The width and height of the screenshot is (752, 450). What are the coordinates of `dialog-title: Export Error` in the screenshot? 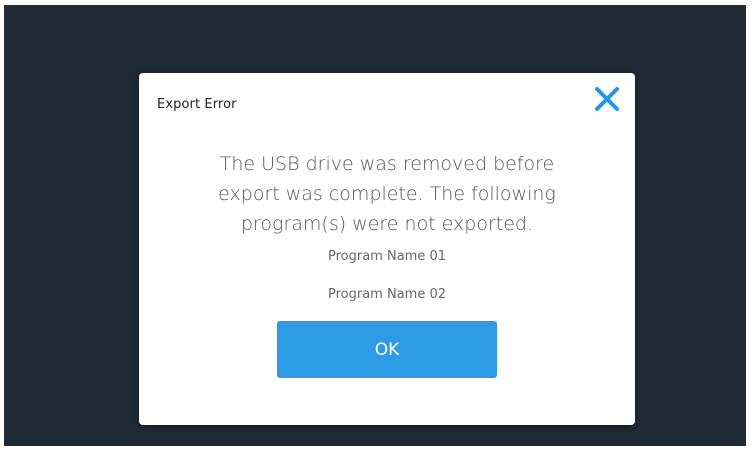 It's located at (197, 104).